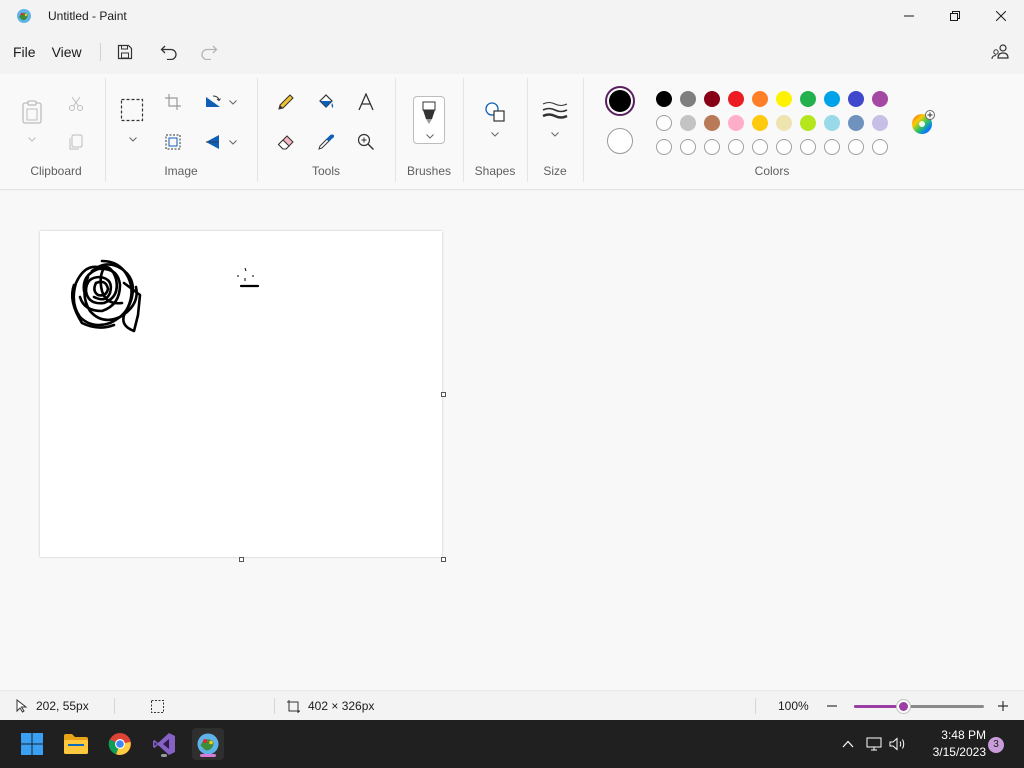 The width and height of the screenshot is (1024, 768). I want to click on menu-file: File, so click(24, 52).